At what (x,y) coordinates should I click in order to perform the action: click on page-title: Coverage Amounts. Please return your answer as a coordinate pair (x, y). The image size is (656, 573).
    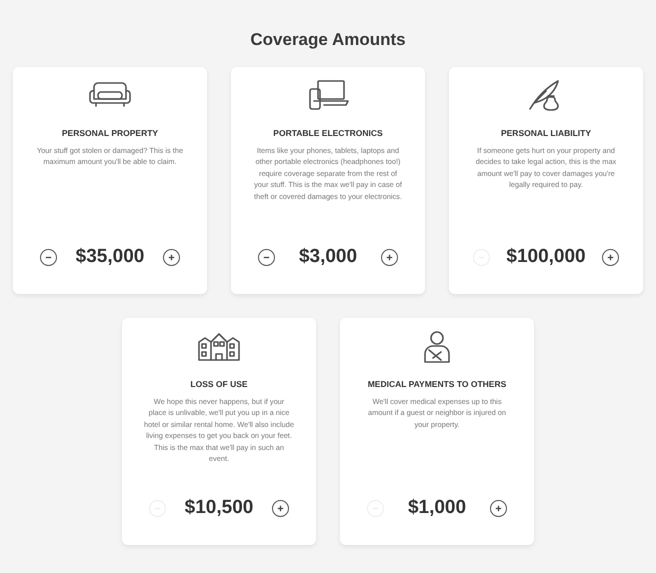
    Looking at the image, I should click on (328, 40).